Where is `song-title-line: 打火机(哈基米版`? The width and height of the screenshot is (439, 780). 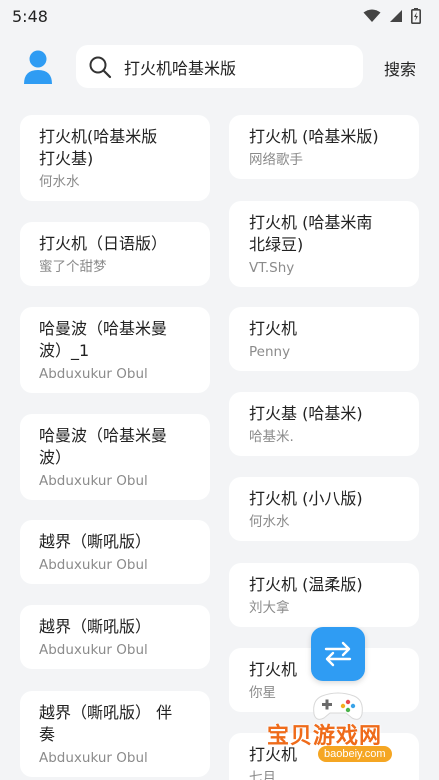 song-title-line: 打火机(哈基米版 is located at coordinates (98, 136).